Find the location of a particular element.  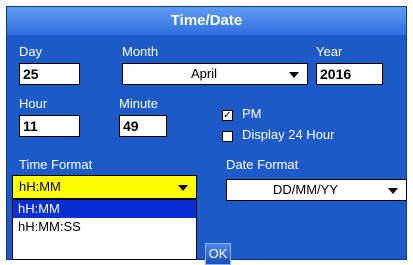

dialog-title: Time/Date is located at coordinates (206, 21).